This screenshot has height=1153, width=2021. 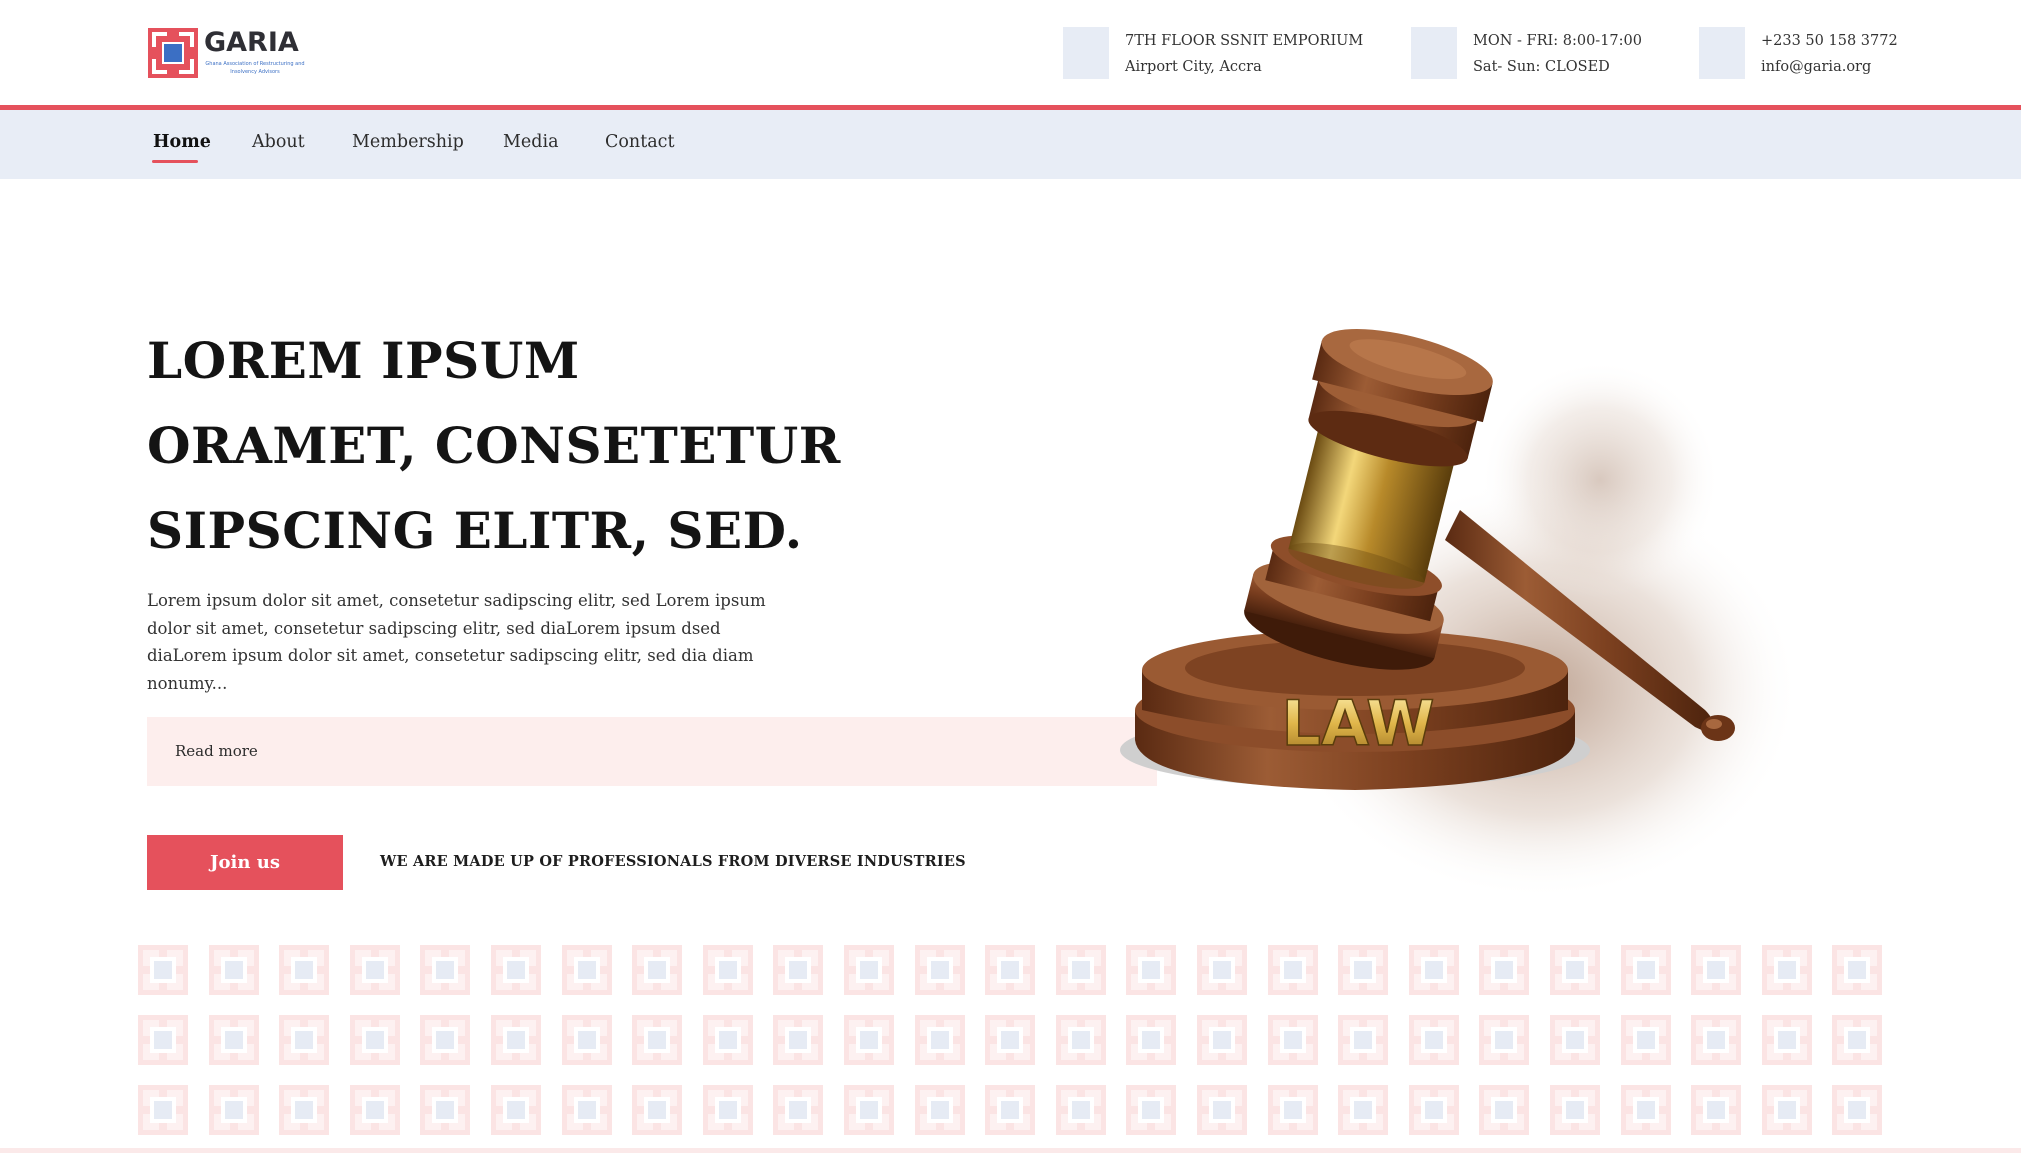 What do you see at coordinates (173, 53) in the screenshot?
I see `logo-mark-icon` at bounding box center [173, 53].